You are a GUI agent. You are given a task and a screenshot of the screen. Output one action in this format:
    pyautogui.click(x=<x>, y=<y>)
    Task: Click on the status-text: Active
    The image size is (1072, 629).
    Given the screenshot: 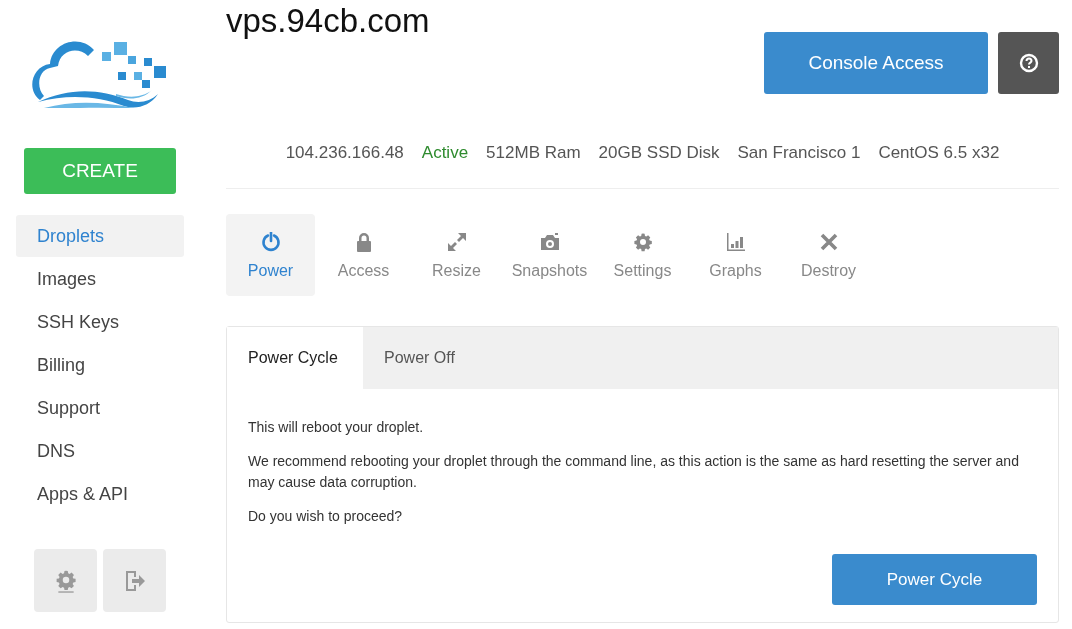 What is the action you would take?
    pyautogui.click(x=445, y=153)
    